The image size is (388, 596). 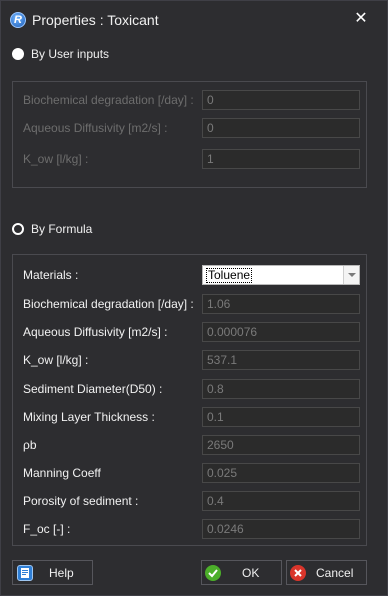 I want to click on user-inputs-radio, so click(x=18, y=54).